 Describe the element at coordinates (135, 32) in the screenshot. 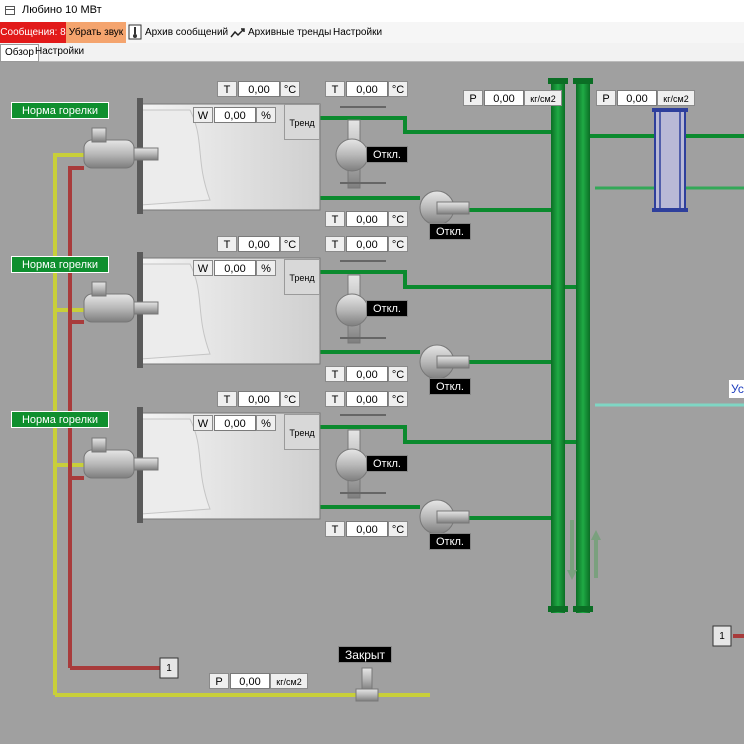

I see `archive-messages-icon` at that location.